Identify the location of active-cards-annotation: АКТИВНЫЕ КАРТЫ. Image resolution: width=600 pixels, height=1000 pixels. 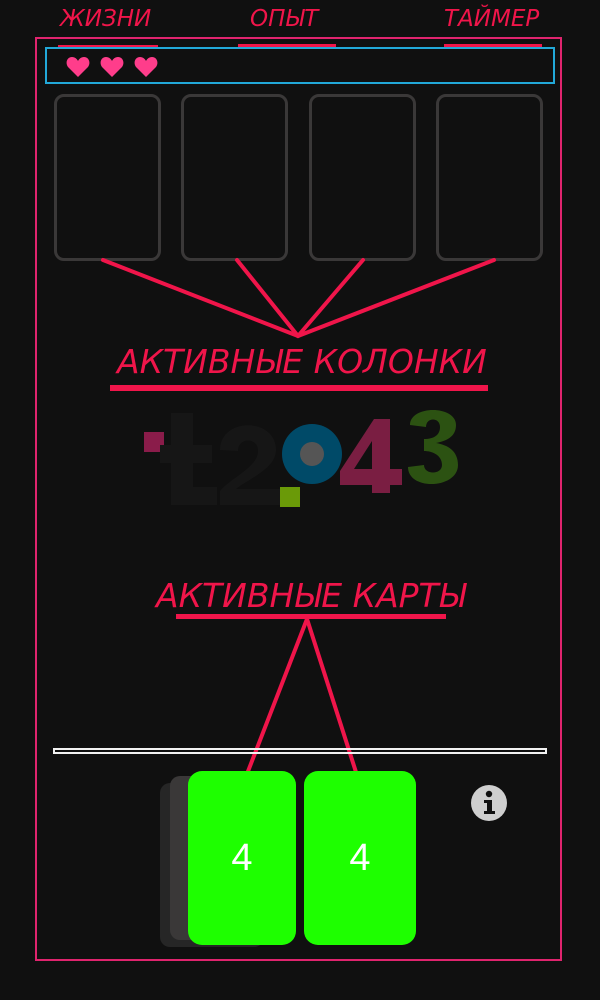
(311, 595).